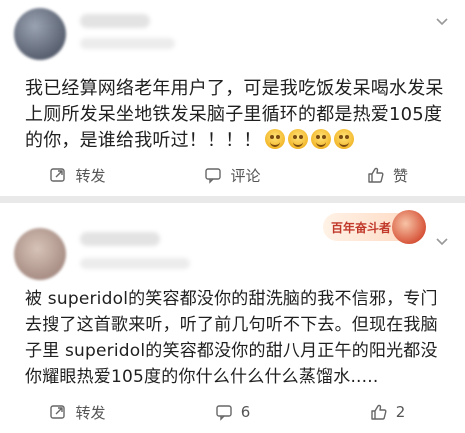 This screenshot has height=433, width=465. What do you see at coordinates (245, 412) in the screenshot?
I see `comment-count: 6` at bounding box center [245, 412].